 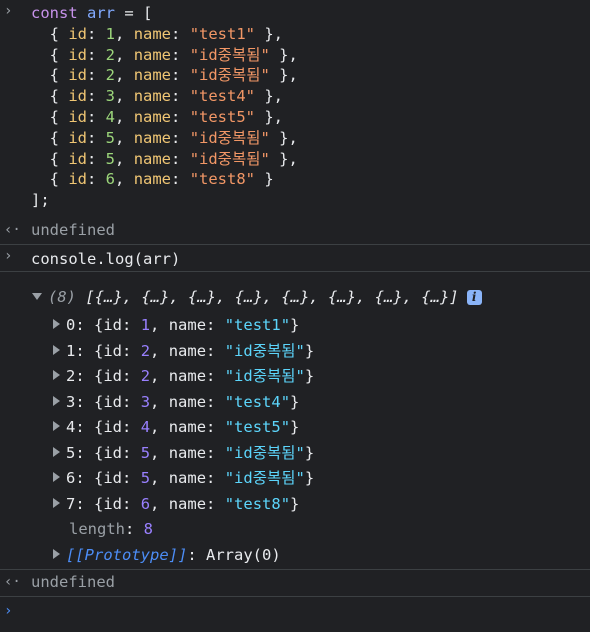 I want to click on entry-index: 7, so click(x=71, y=503).